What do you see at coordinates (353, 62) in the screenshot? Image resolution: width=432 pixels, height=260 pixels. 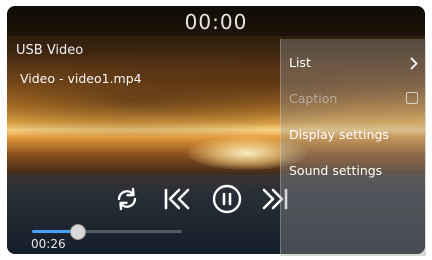 I see `menu-item-list: List` at bounding box center [353, 62].